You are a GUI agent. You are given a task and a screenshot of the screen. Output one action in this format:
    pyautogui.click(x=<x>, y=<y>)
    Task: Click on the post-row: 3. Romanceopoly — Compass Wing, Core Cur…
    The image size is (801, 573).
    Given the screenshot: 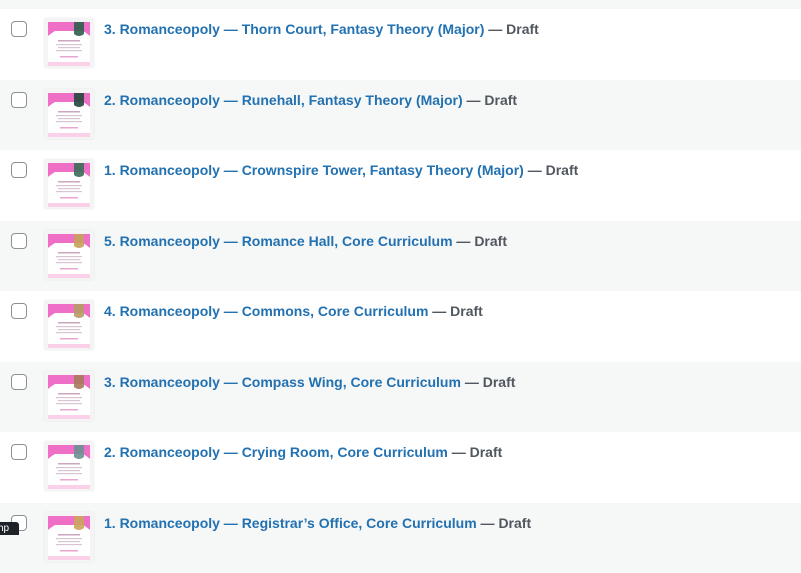 What is the action you would take?
    pyautogui.click(x=400, y=397)
    